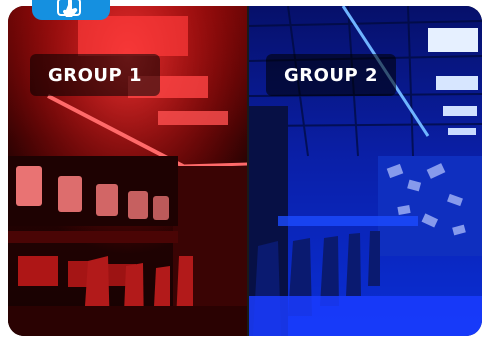 The width and height of the screenshot is (491, 342). Describe the element at coordinates (331, 75) in the screenshot. I see `group-2-label: GROUP 2` at that location.